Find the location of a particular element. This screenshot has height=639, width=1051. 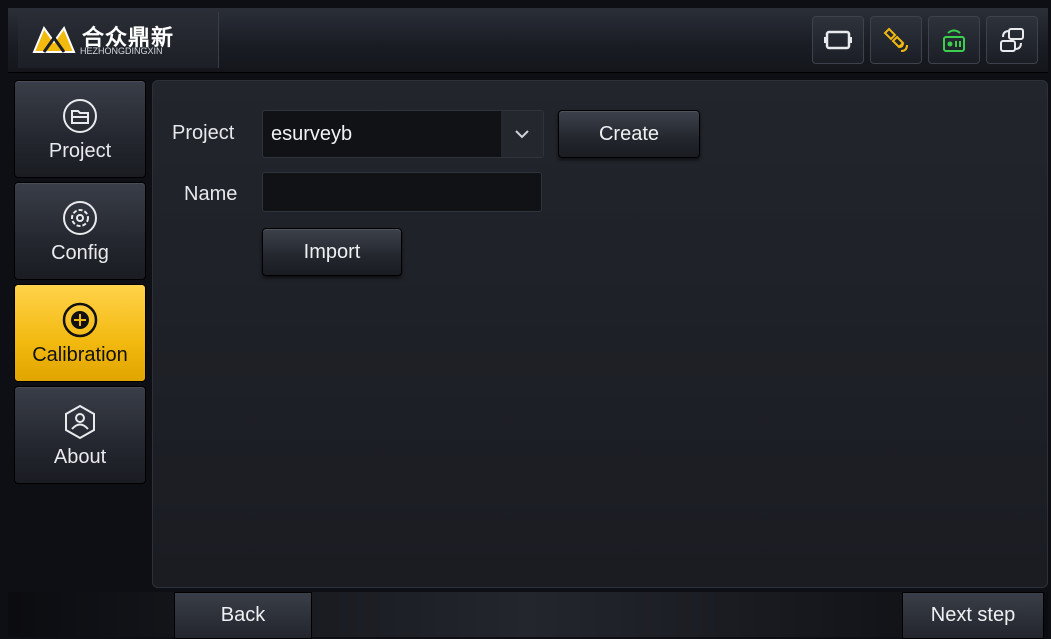

satellite-button is located at coordinates (896, 40).